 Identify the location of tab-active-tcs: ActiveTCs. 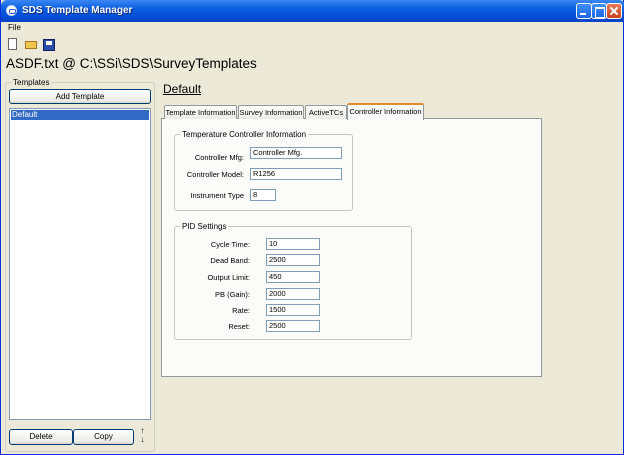
(326, 112).